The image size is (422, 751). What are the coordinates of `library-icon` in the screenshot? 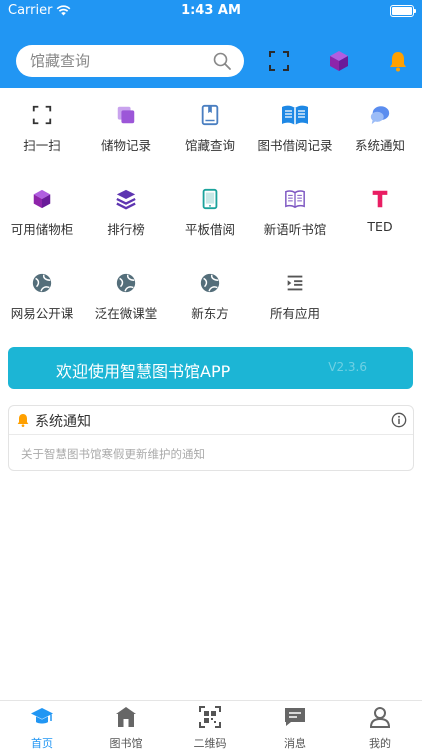 It's located at (126, 717).